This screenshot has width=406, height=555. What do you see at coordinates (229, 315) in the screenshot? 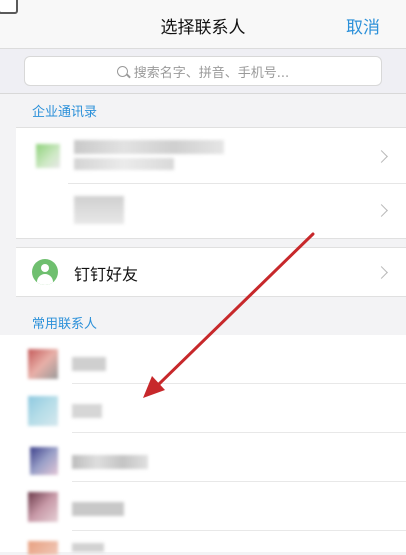
I see `red-arrow-annotation` at bounding box center [229, 315].